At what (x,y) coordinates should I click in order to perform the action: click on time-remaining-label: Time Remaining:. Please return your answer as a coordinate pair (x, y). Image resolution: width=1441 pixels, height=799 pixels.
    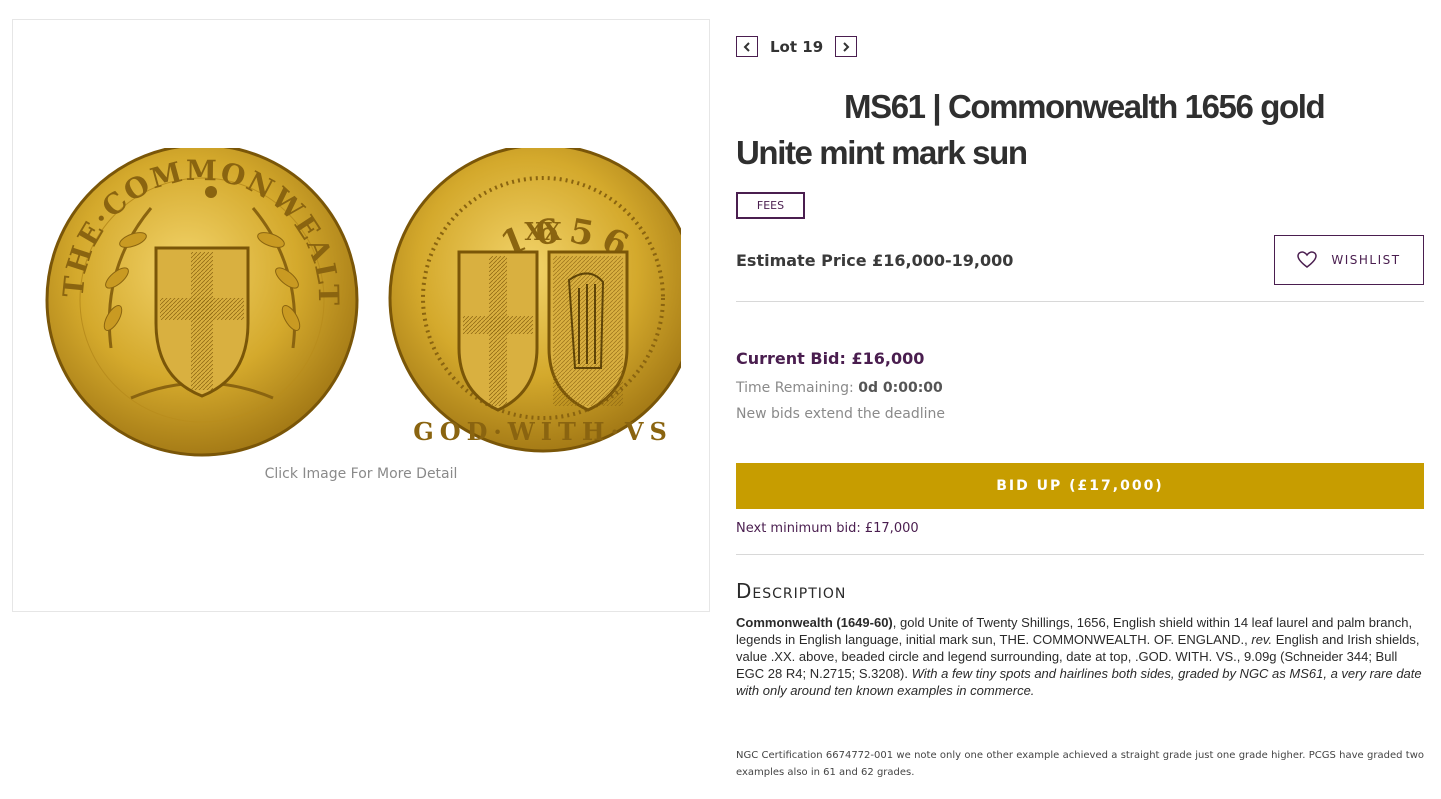
    Looking at the image, I should click on (797, 388).